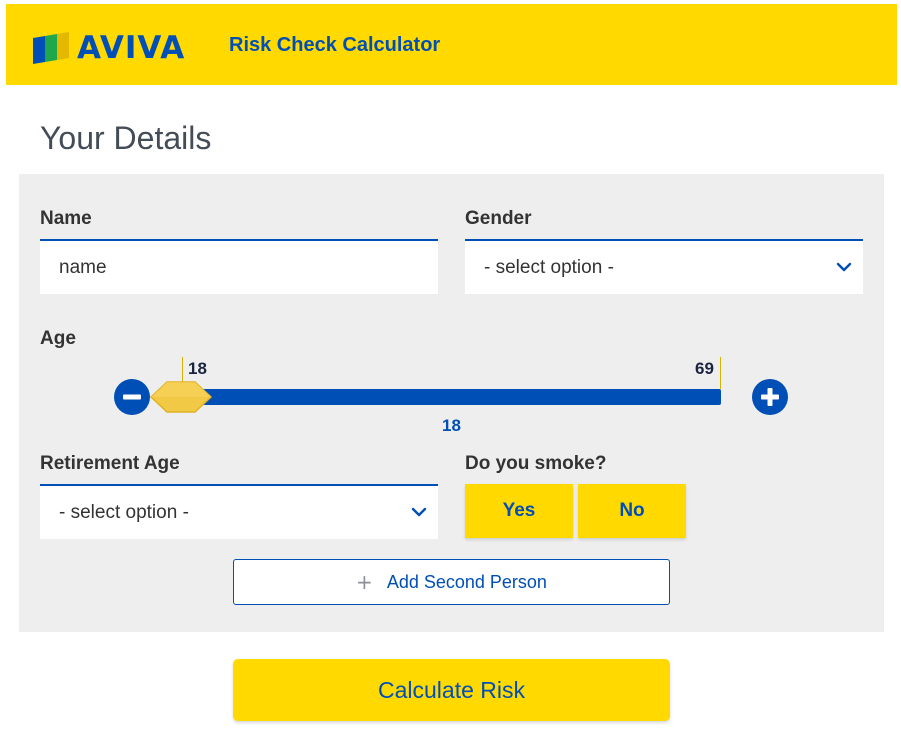  Describe the element at coordinates (549, 267) in the screenshot. I see `gender-select-value: - select option -` at that location.